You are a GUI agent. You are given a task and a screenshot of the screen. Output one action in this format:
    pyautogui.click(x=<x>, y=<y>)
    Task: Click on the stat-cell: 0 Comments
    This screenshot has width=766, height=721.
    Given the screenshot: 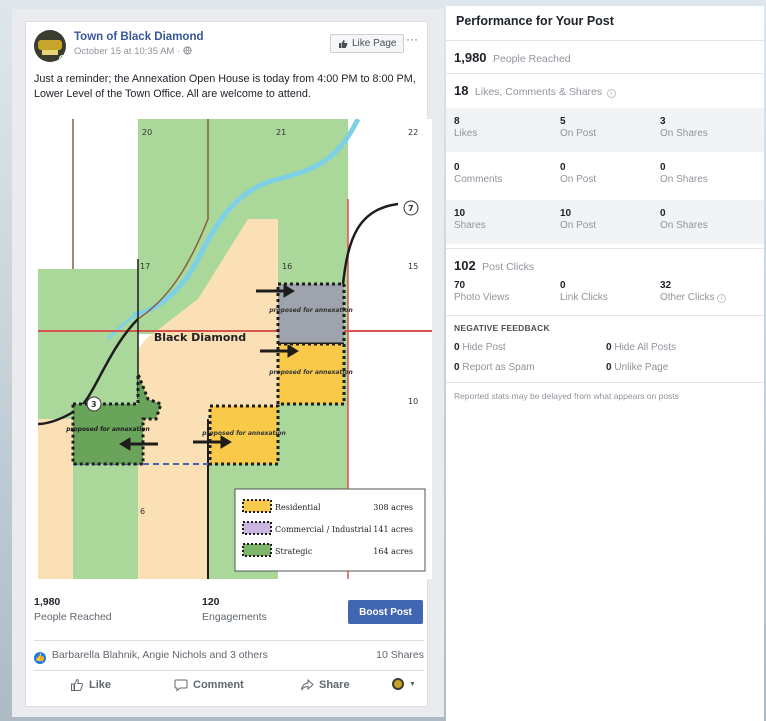 What is the action you would take?
    pyautogui.click(x=478, y=173)
    